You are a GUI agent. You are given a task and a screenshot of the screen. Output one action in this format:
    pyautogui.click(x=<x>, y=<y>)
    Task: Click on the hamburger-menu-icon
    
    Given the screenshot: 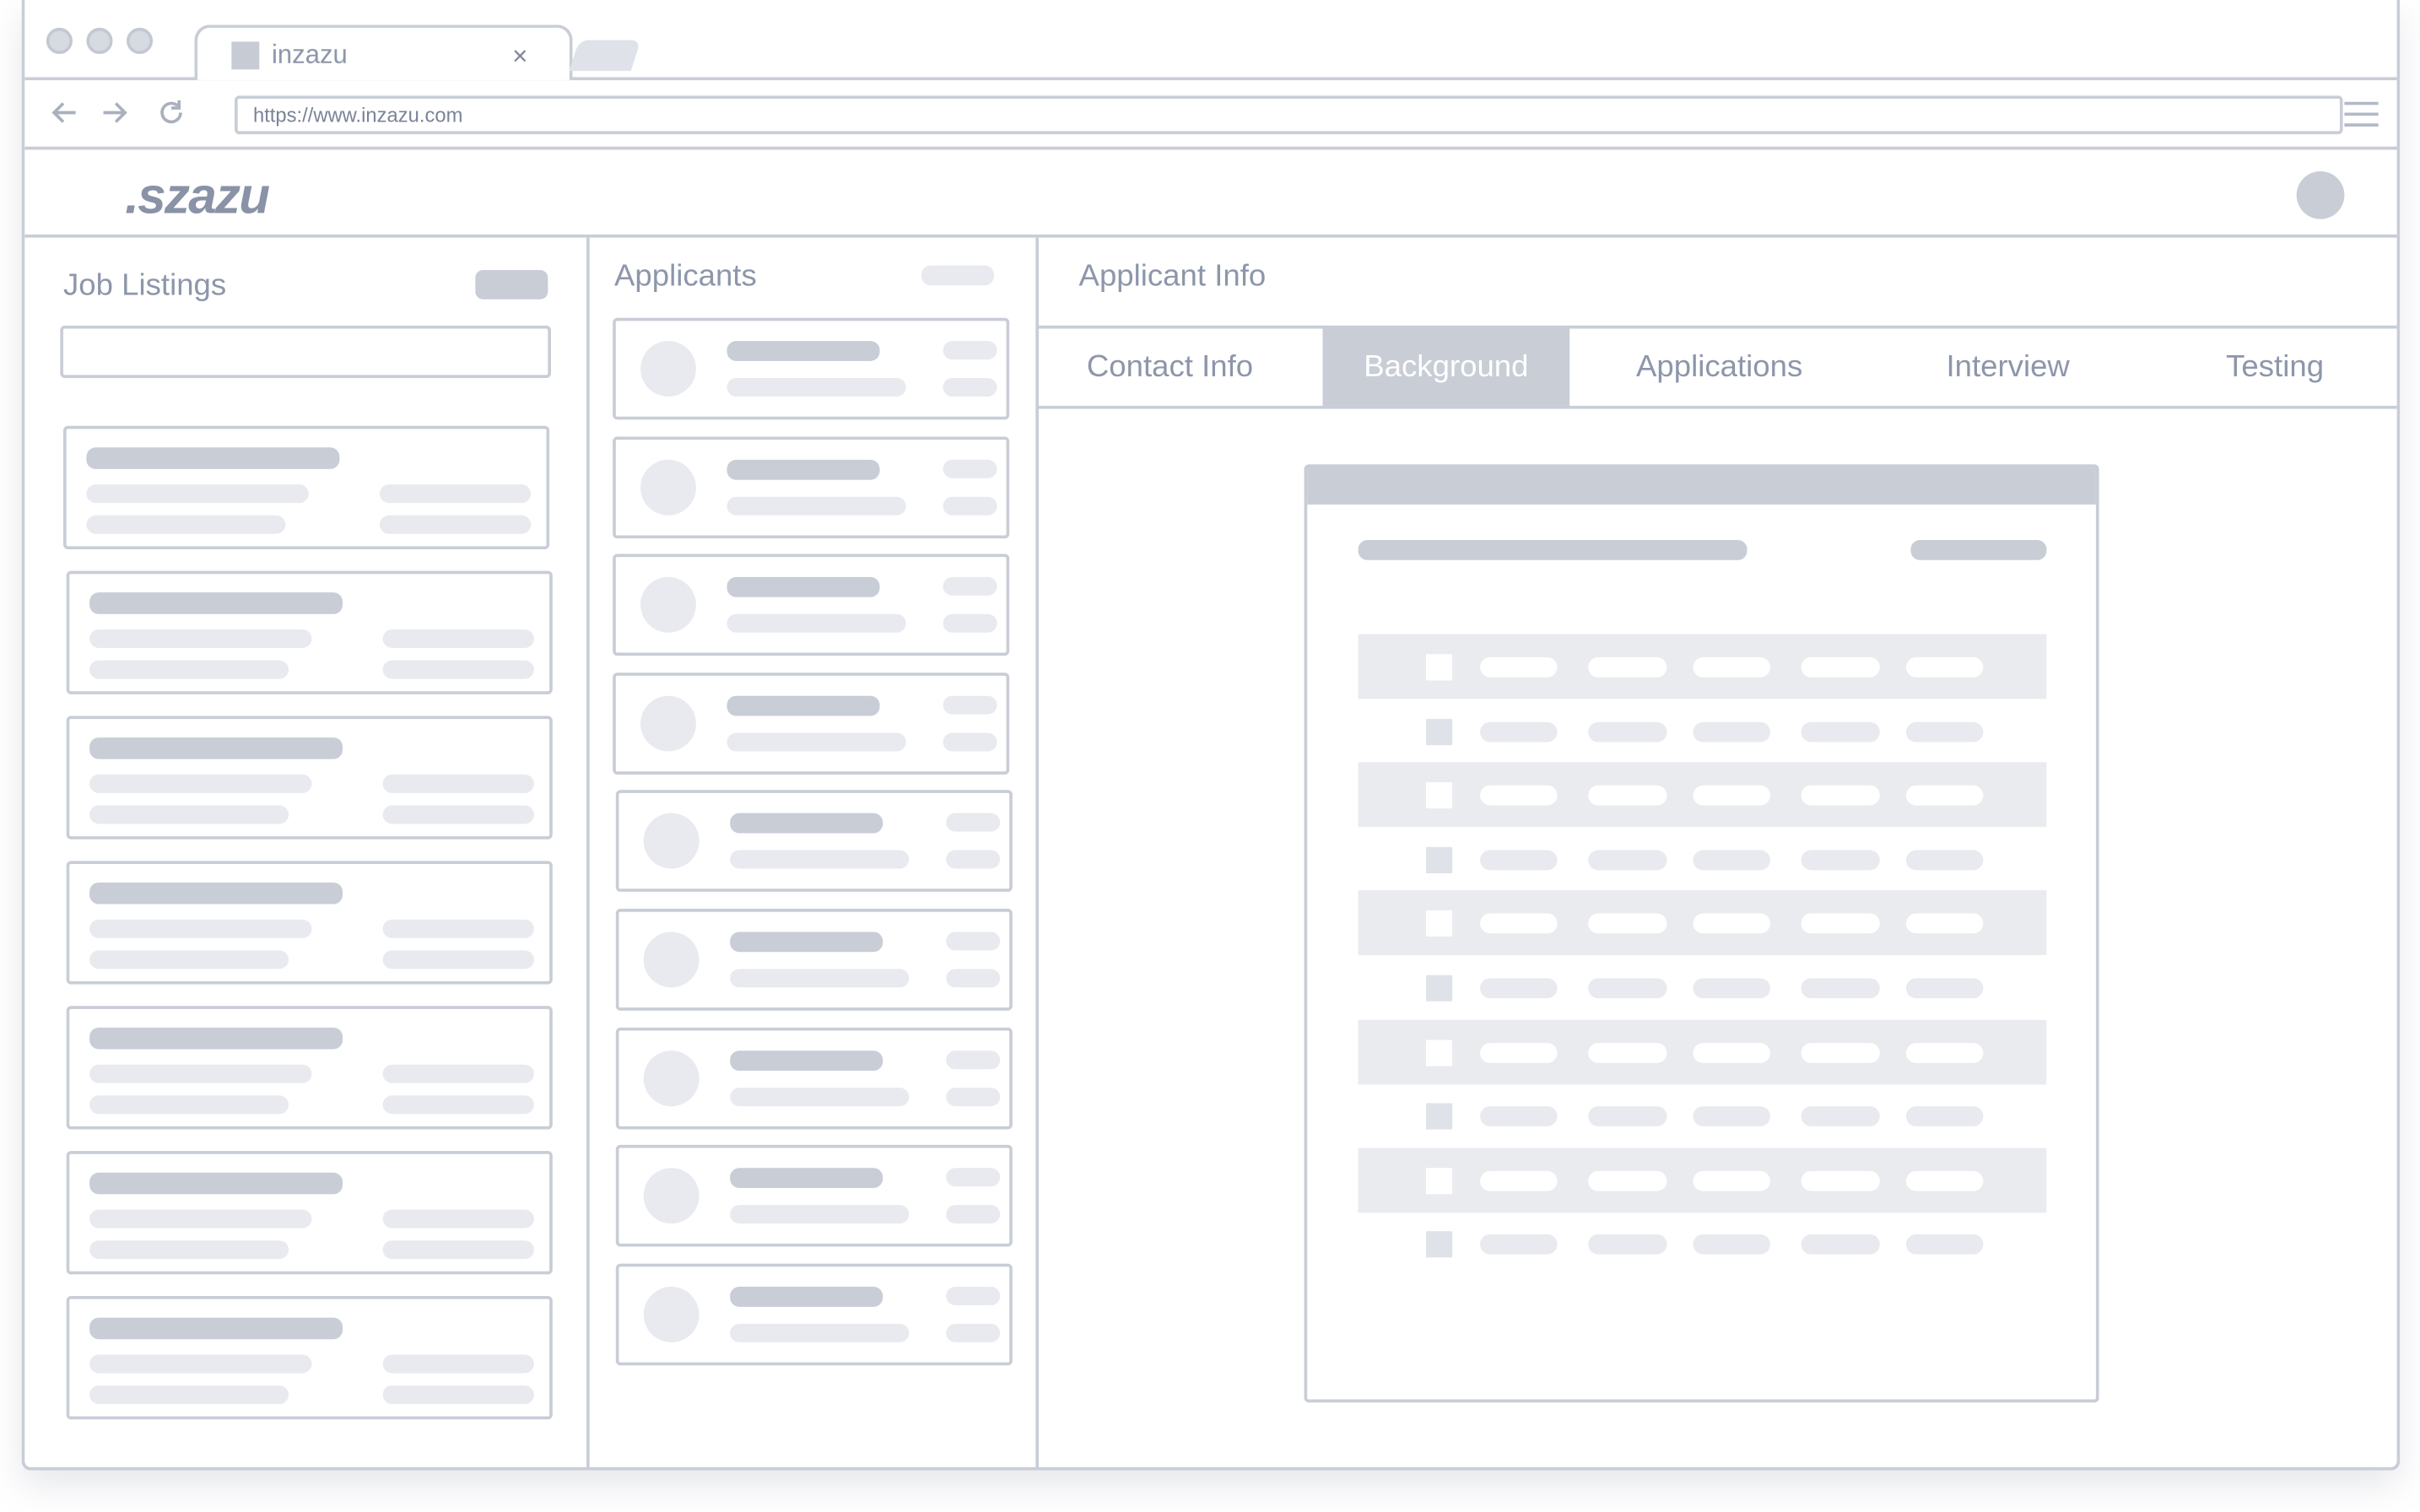 What is the action you would take?
    pyautogui.click(x=2361, y=118)
    